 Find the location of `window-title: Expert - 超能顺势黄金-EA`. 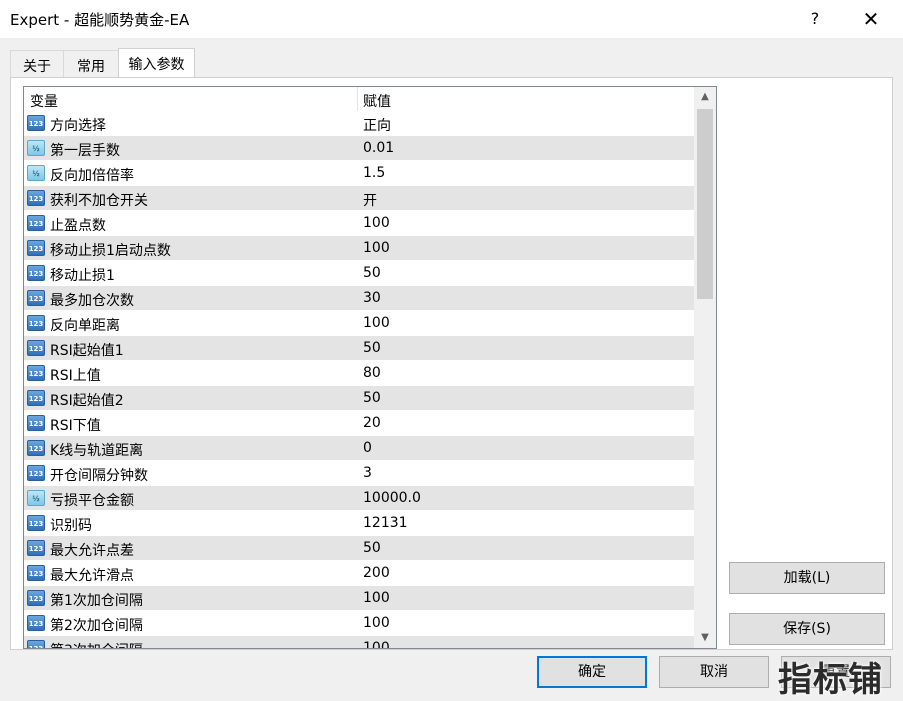

window-title: Expert - 超能顺势黄金-EA is located at coordinates (100, 20).